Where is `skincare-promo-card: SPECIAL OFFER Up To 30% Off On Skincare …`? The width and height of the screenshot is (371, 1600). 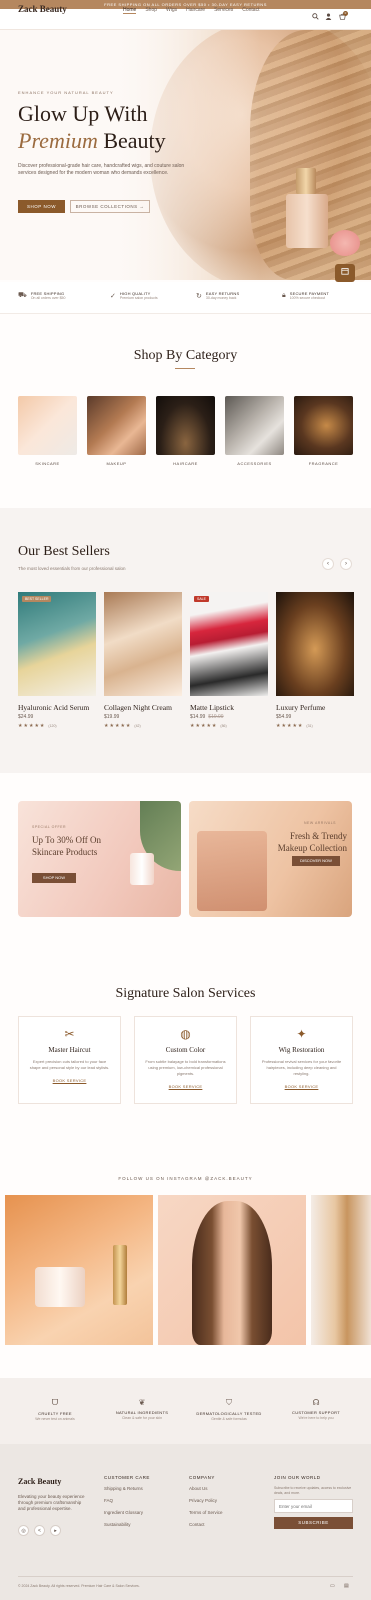 skincare-promo-card: SPECIAL OFFER Up To 30% Off On Skincare … is located at coordinates (99, 859).